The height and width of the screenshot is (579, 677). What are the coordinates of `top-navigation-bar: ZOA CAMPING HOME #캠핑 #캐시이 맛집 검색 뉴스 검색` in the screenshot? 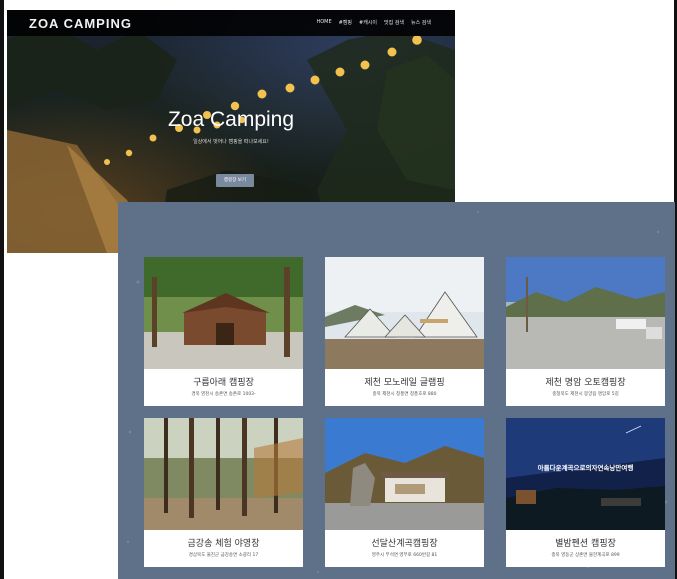 It's located at (231, 23).